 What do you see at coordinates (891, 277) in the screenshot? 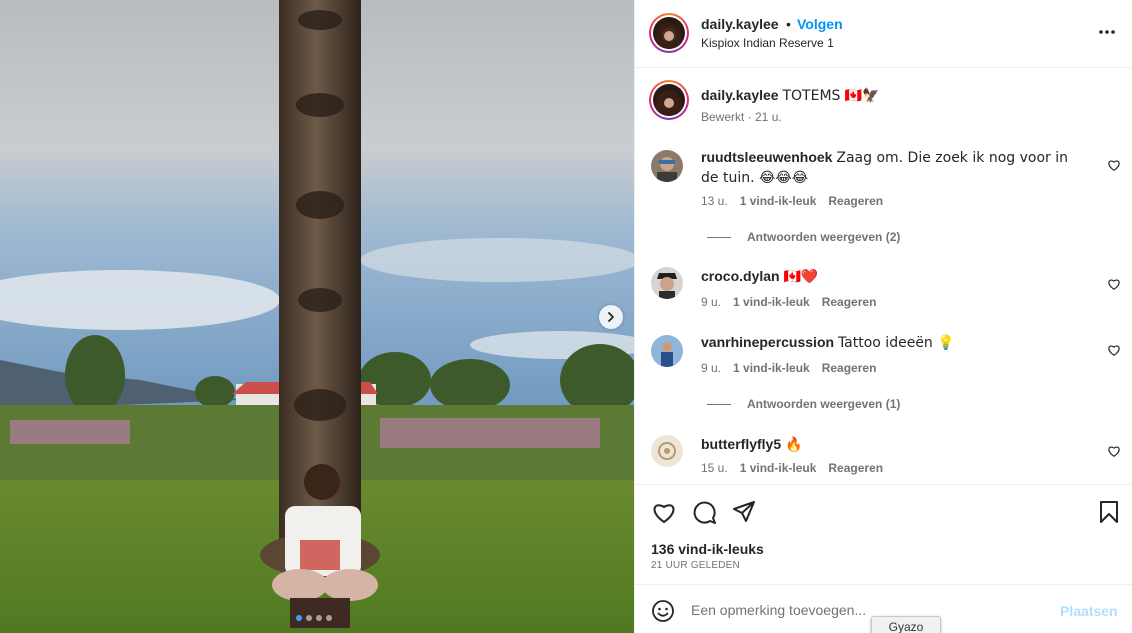
I see `comment-body: croco.dylan 🇨🇦❤️` at bounding box center [891, 277].